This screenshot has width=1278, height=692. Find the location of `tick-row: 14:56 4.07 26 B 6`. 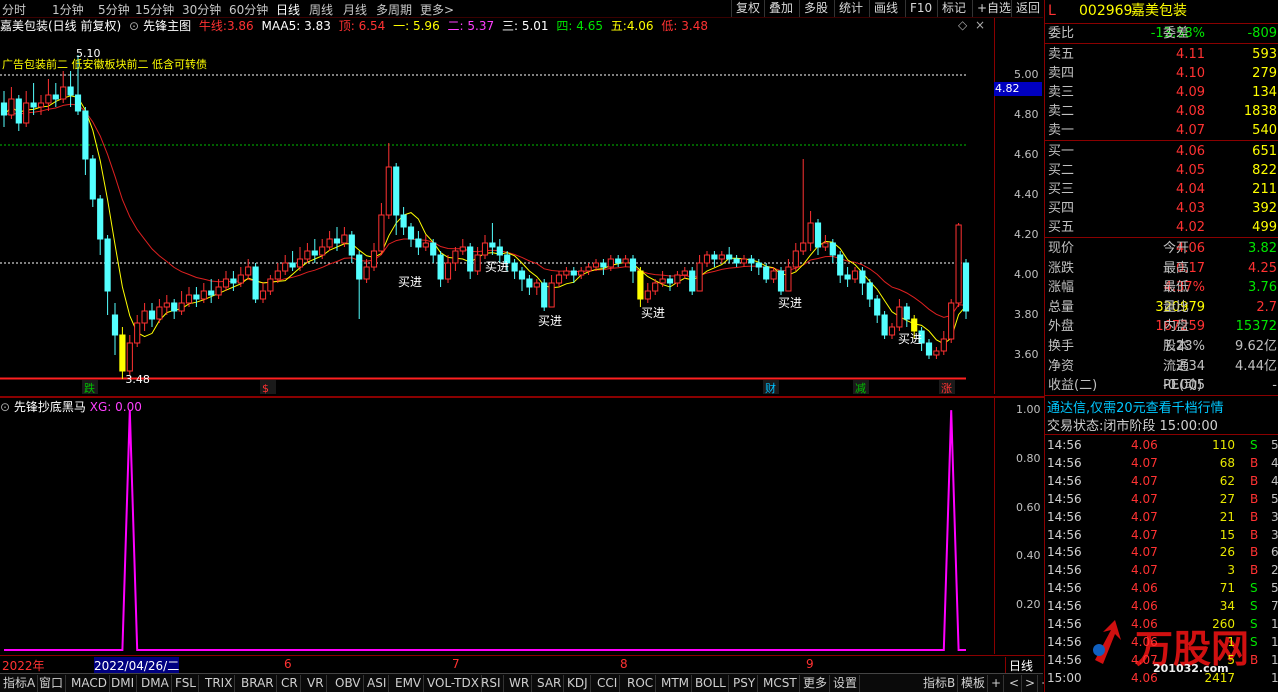

tick-row: 14:56 4.07 26 B 6 is located at coordinates (1161, 552).